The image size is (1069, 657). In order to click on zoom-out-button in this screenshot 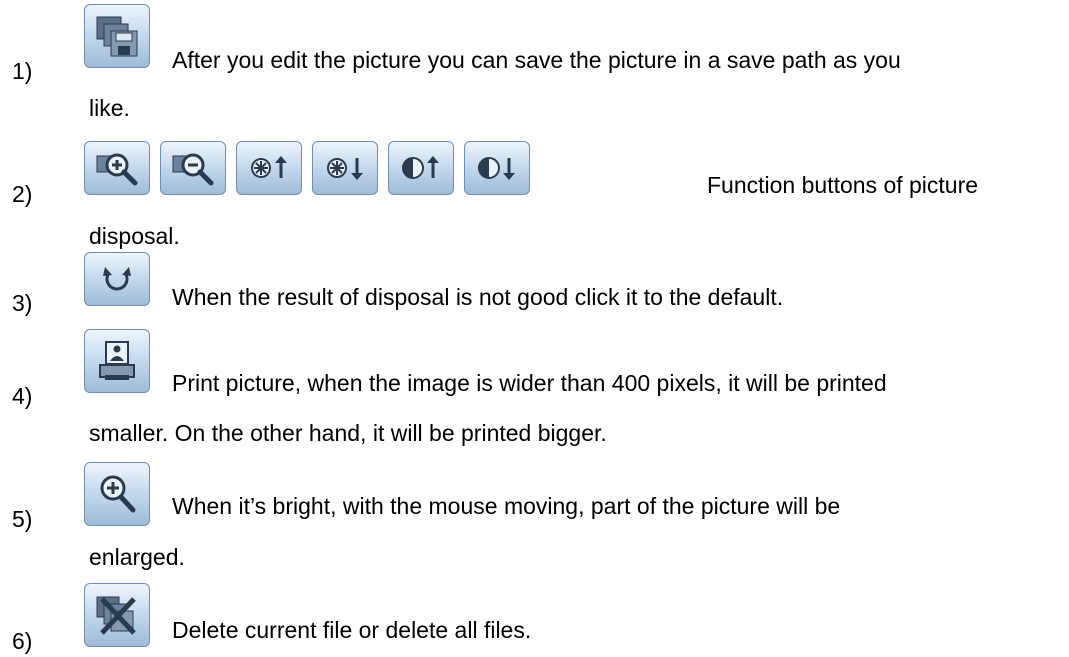, I will do `click(193, 168)`.